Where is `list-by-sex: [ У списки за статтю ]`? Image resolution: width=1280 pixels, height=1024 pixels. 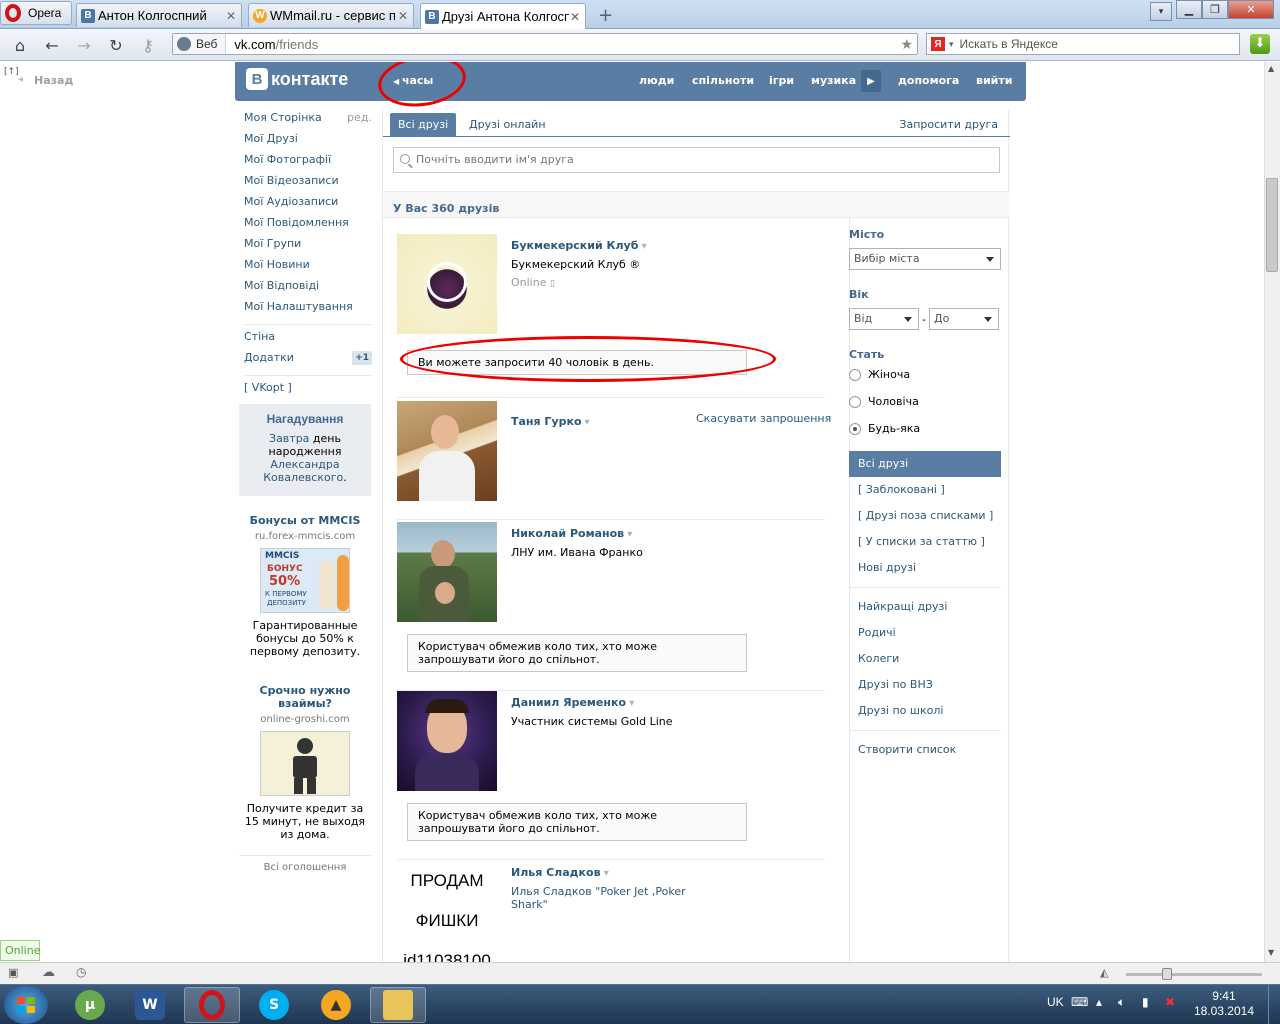 list-by-sex: [ У списки за статтю ] is located at coordinates (925, 542).